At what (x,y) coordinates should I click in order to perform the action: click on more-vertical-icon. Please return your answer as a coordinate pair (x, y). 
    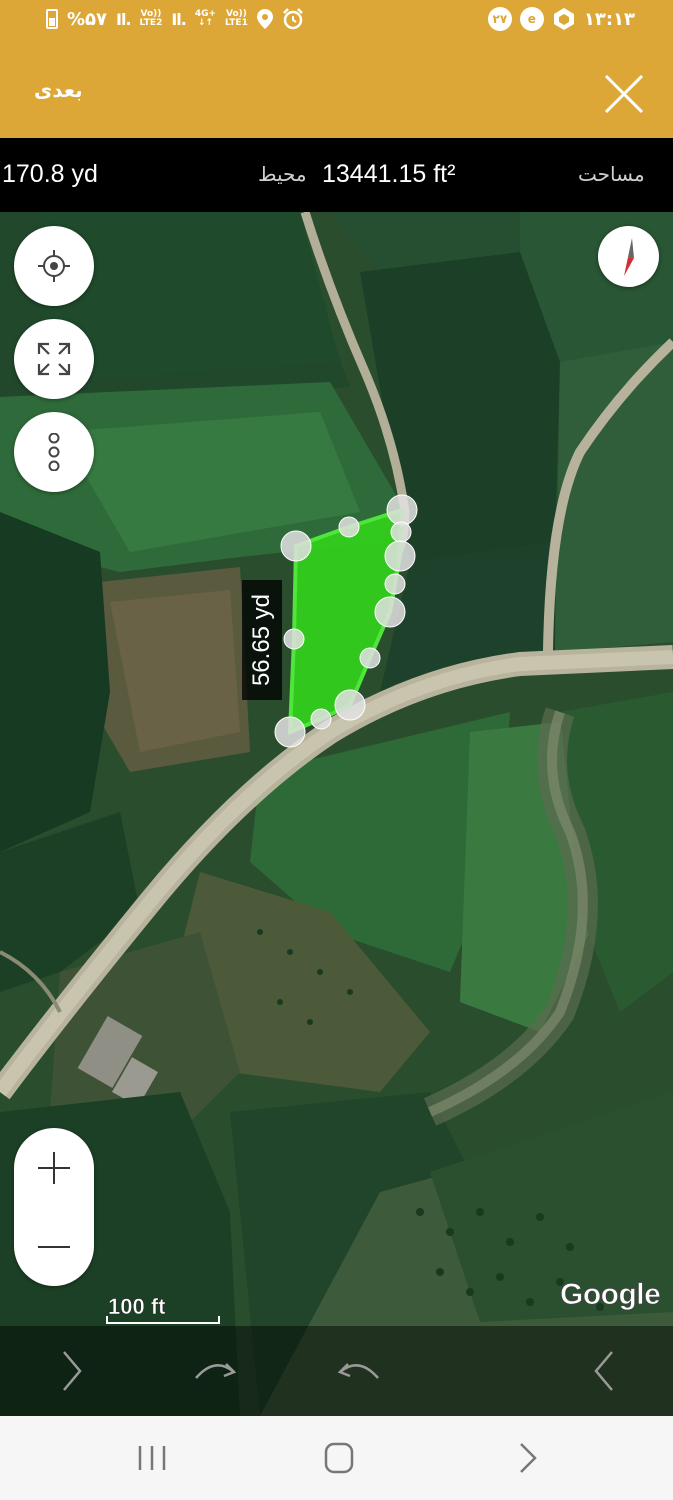
    Looking at the image, I should click on (54, 452).